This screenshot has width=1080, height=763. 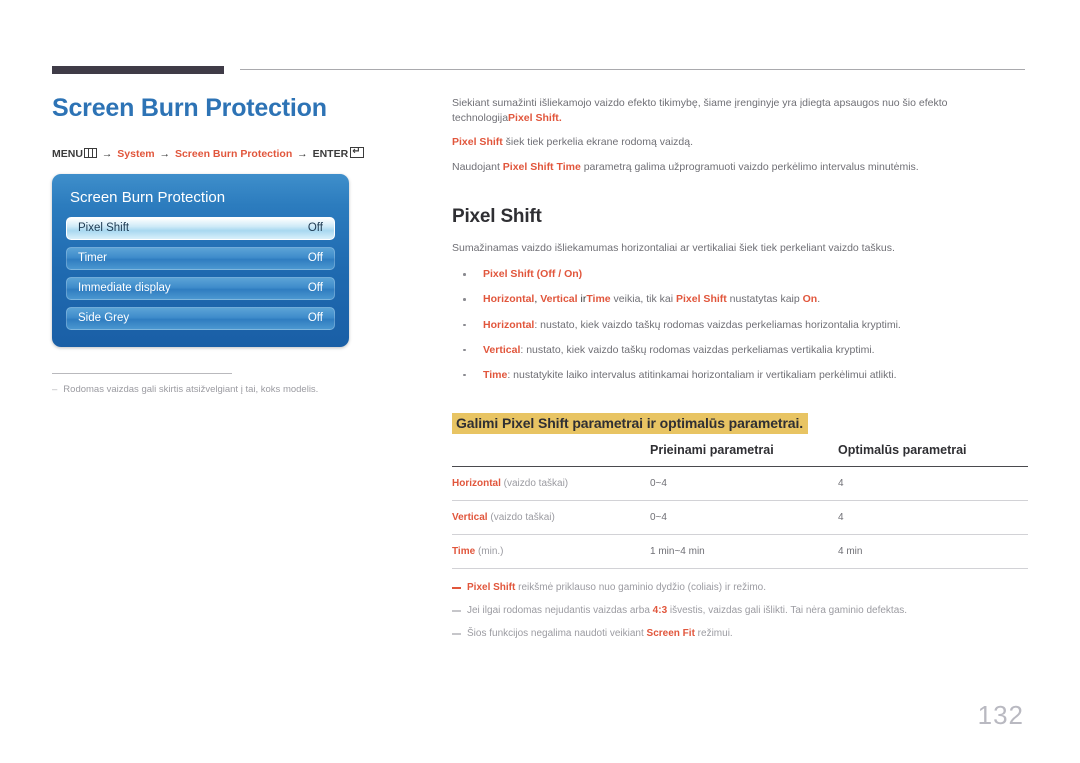 I want to click on intro-p1-period: ., so click(x=560, y=118).